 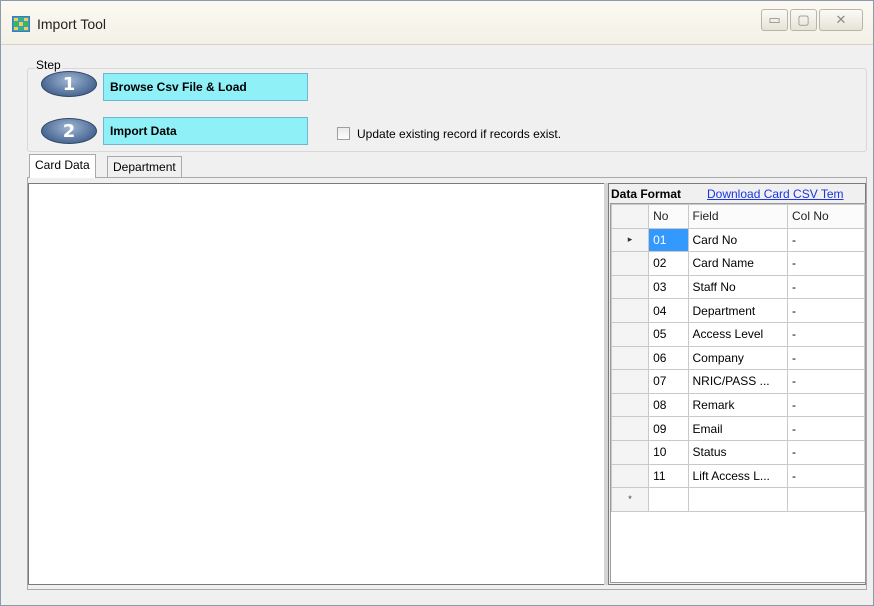 I want to click on browse-csv-load-button: Browse Csv File & Load, so click(x=205, y=87).